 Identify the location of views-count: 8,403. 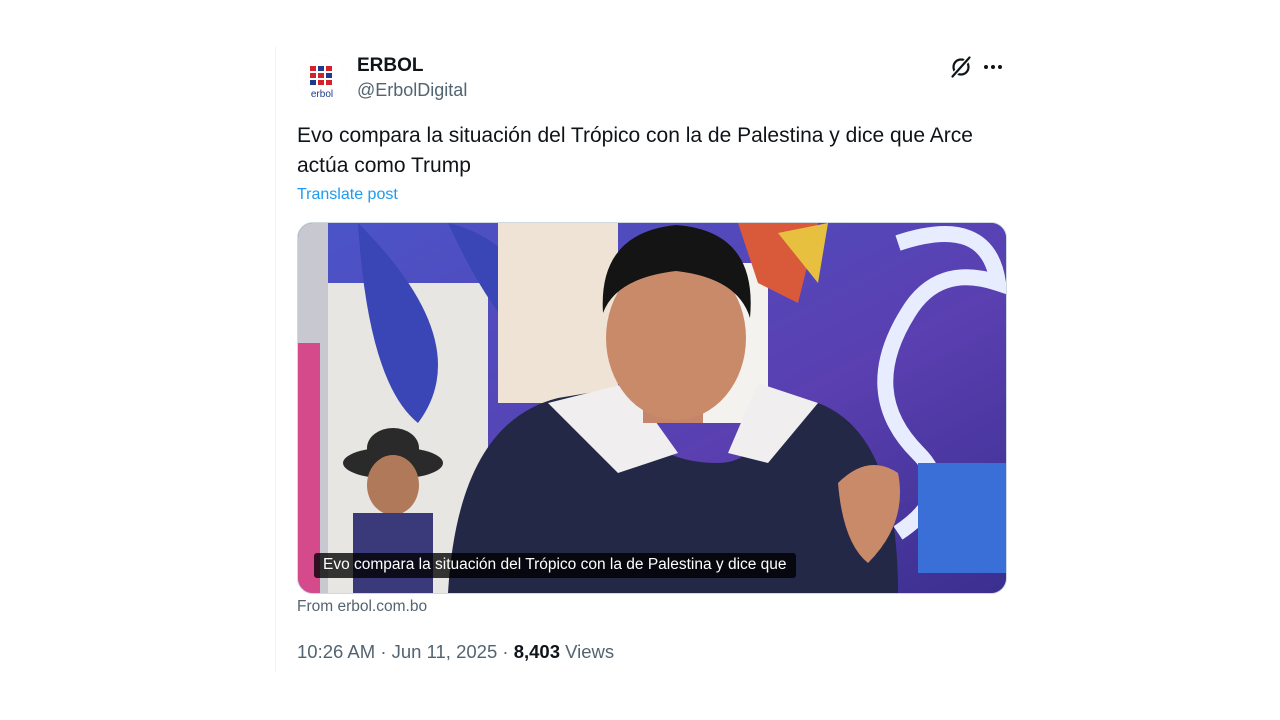
(536, 651).